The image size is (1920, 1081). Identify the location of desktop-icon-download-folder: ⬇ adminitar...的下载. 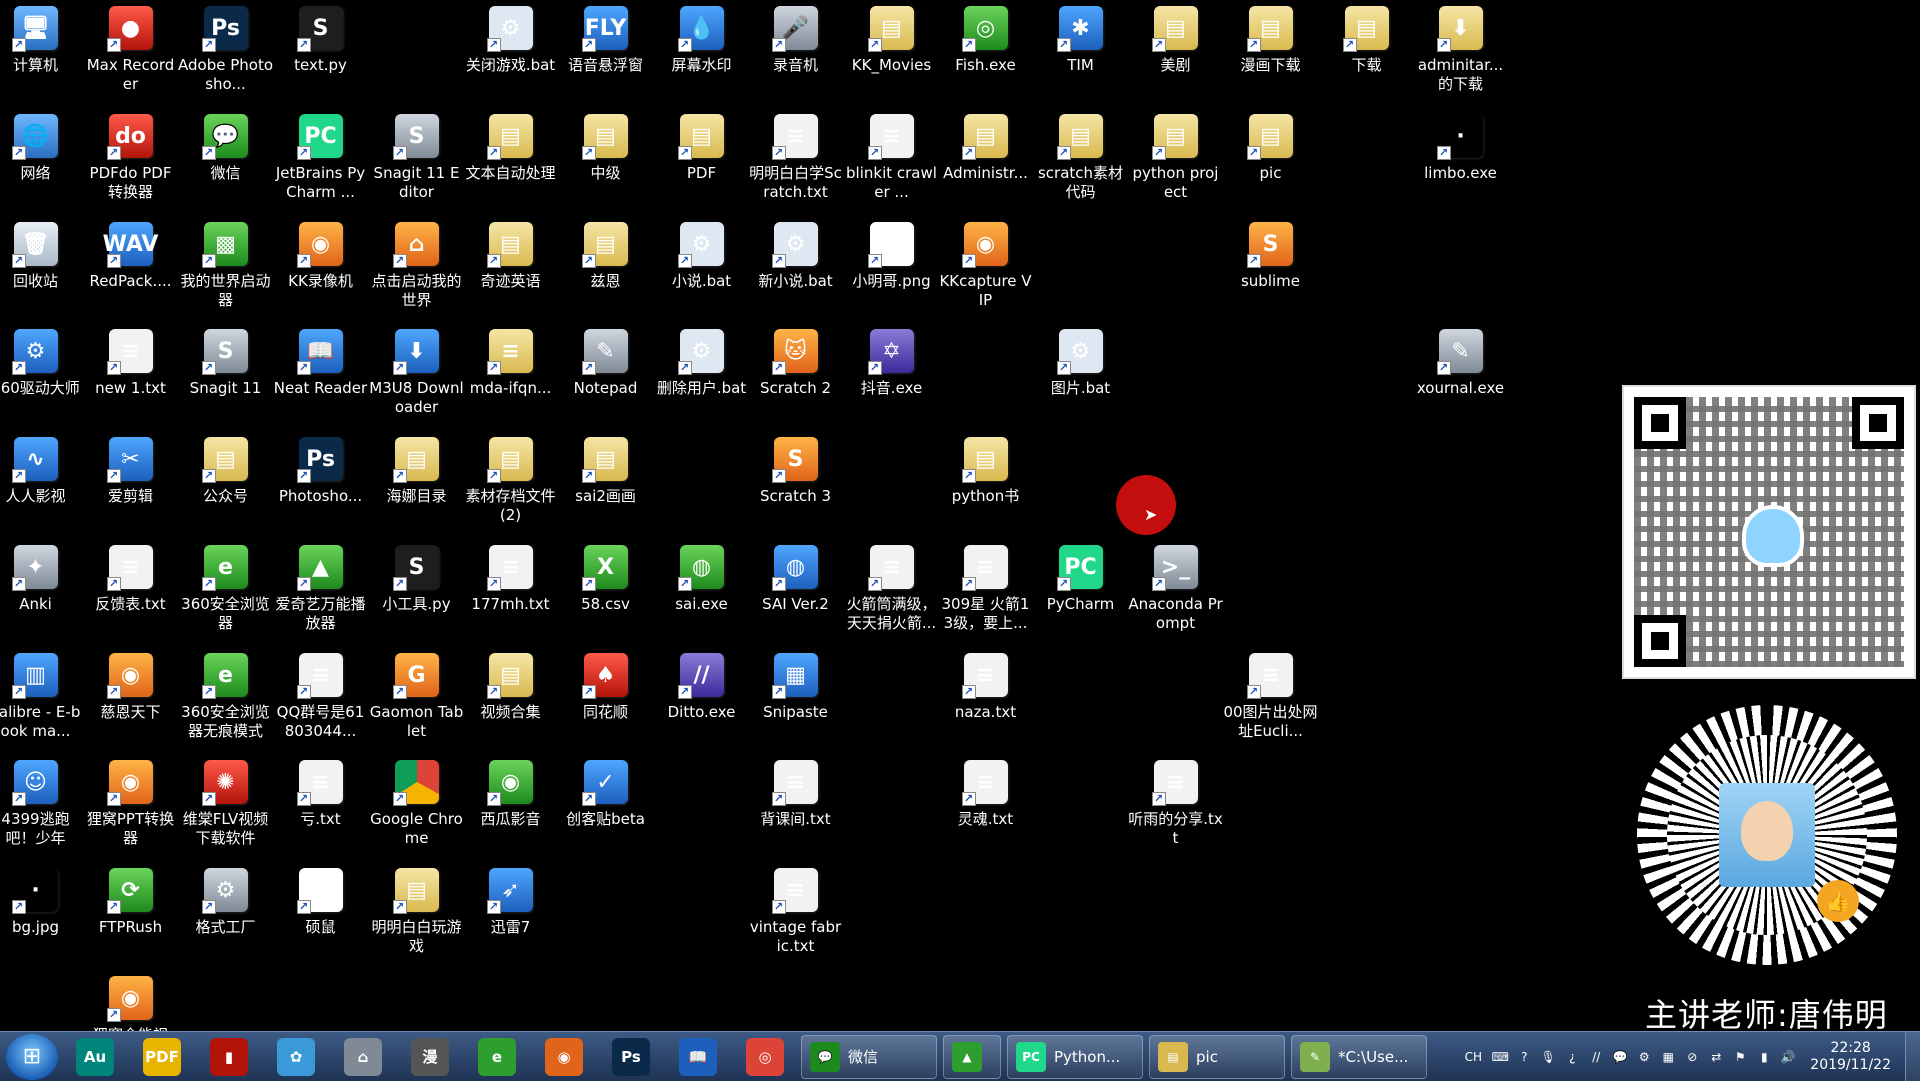
(1460, 52).